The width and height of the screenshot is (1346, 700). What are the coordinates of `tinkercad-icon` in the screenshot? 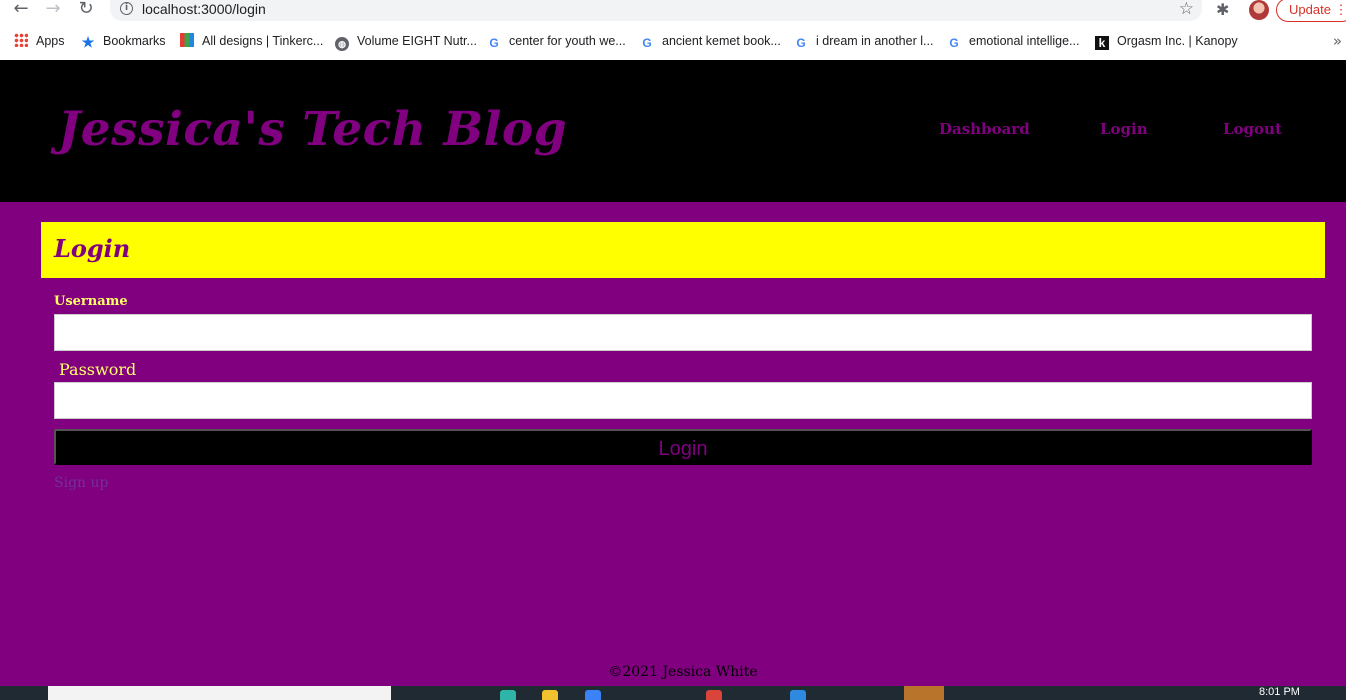 It's located at (187, 40).